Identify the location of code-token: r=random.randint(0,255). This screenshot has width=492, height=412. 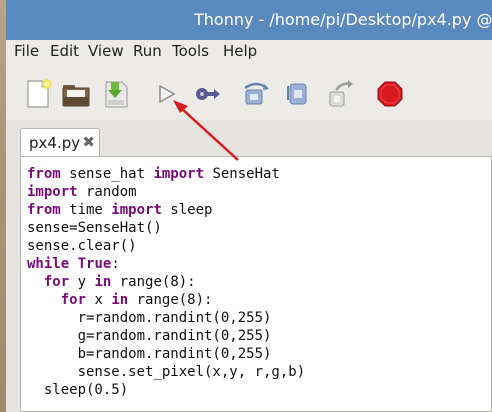
(149, 318).